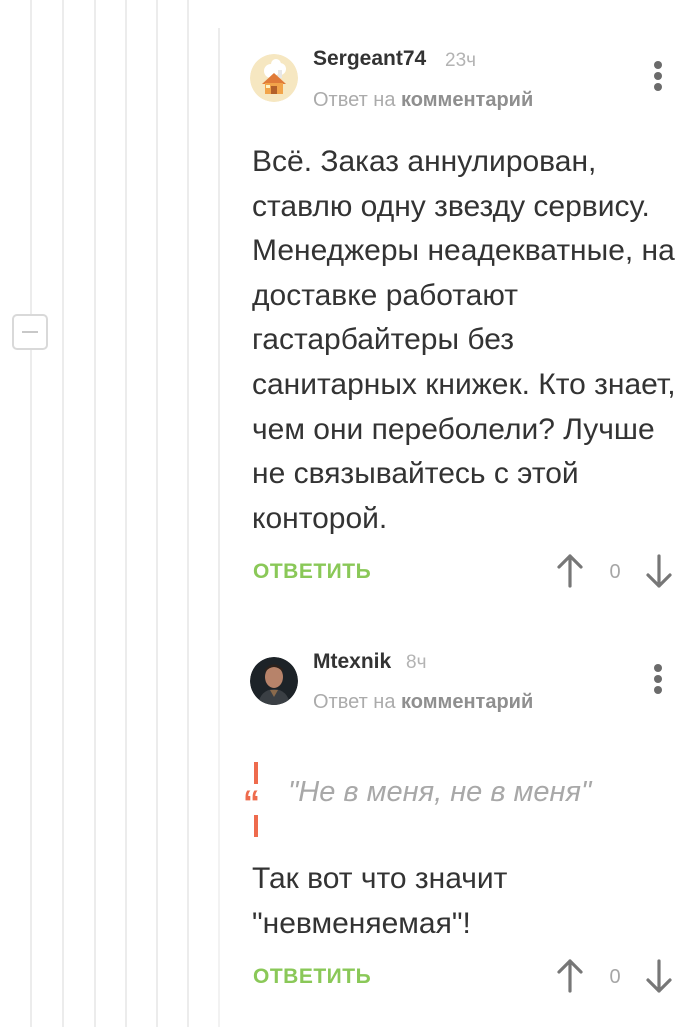 This screenshot has width=700, height=1027. What do you see at coordinates (380, 901) in the screenshot?
I see `comment-text: Так вот что значит "невменяемая"!` at bounding box center [380, 901].